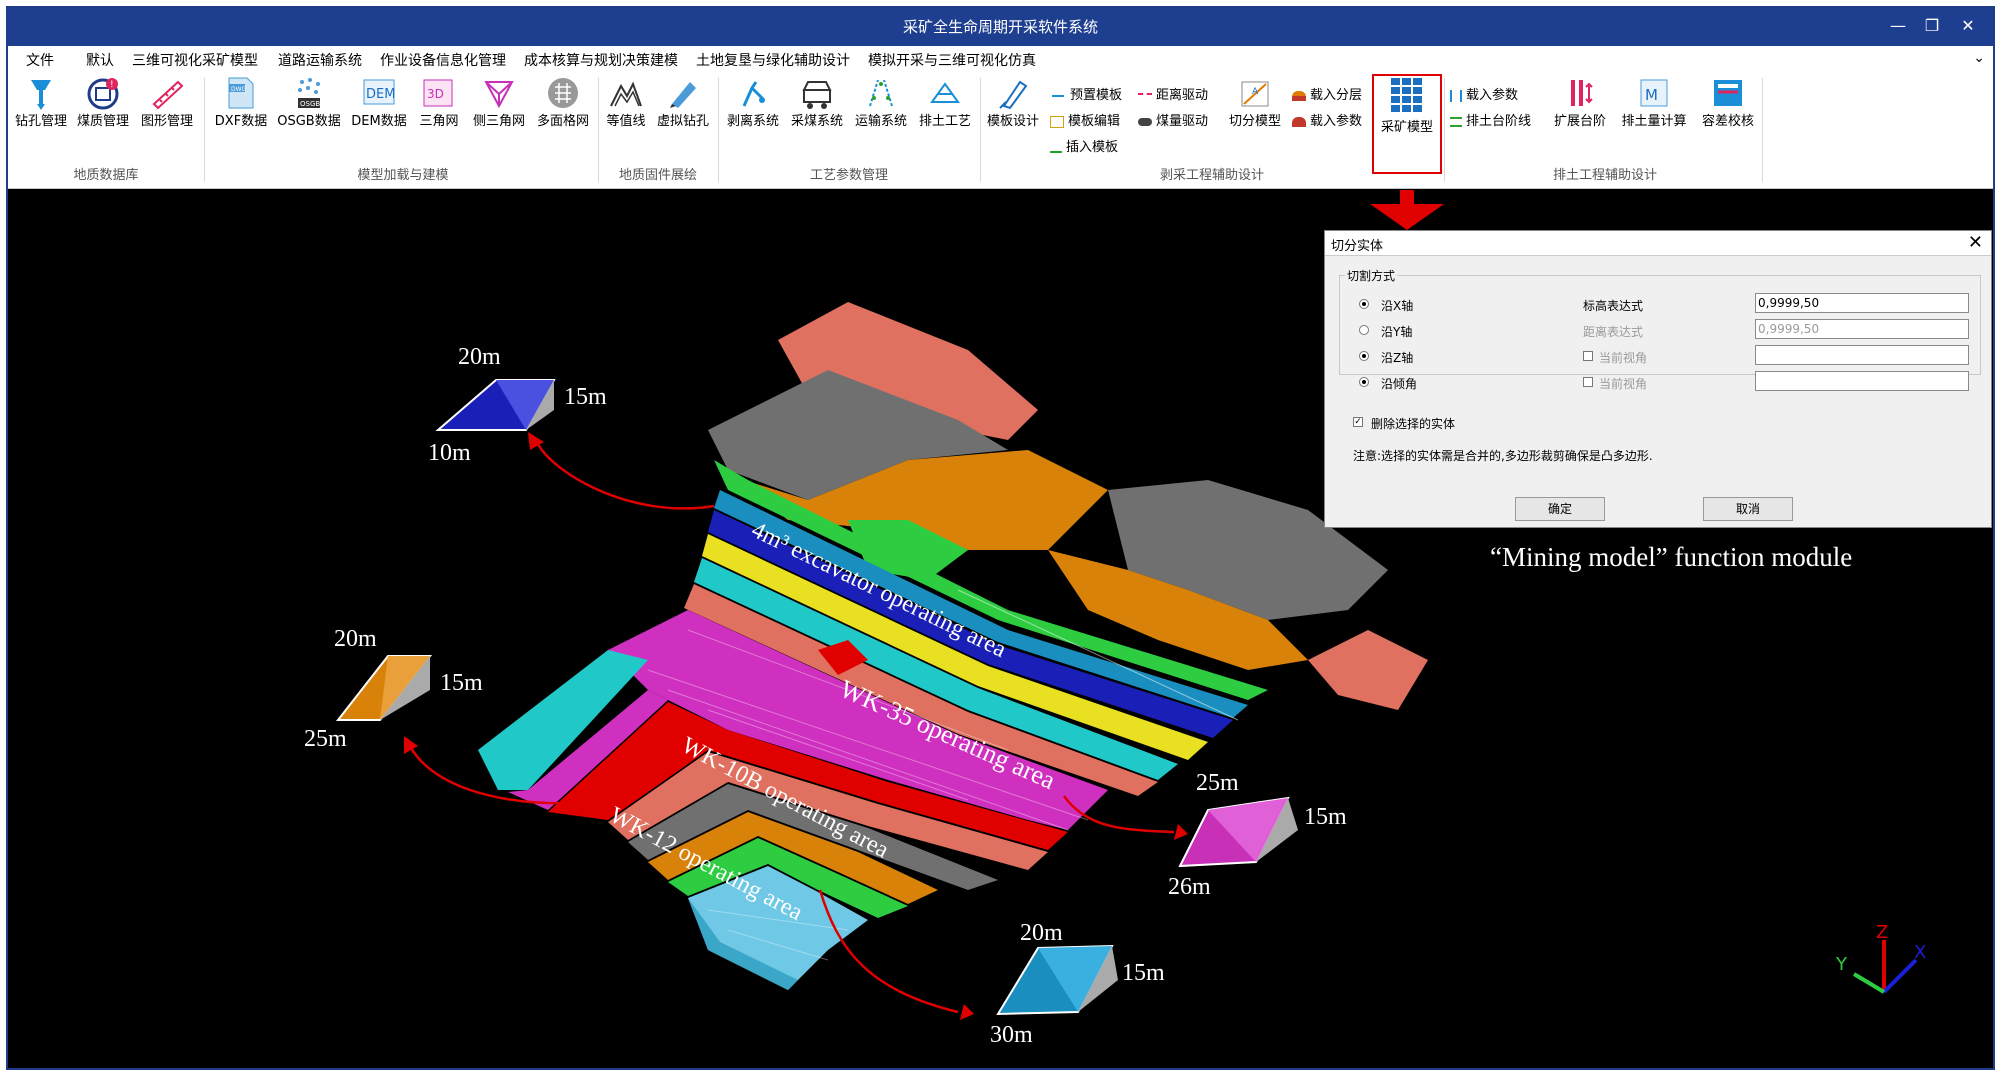  I want to click on block-dims-2: 20m 15m 25m, so click(393, 689).